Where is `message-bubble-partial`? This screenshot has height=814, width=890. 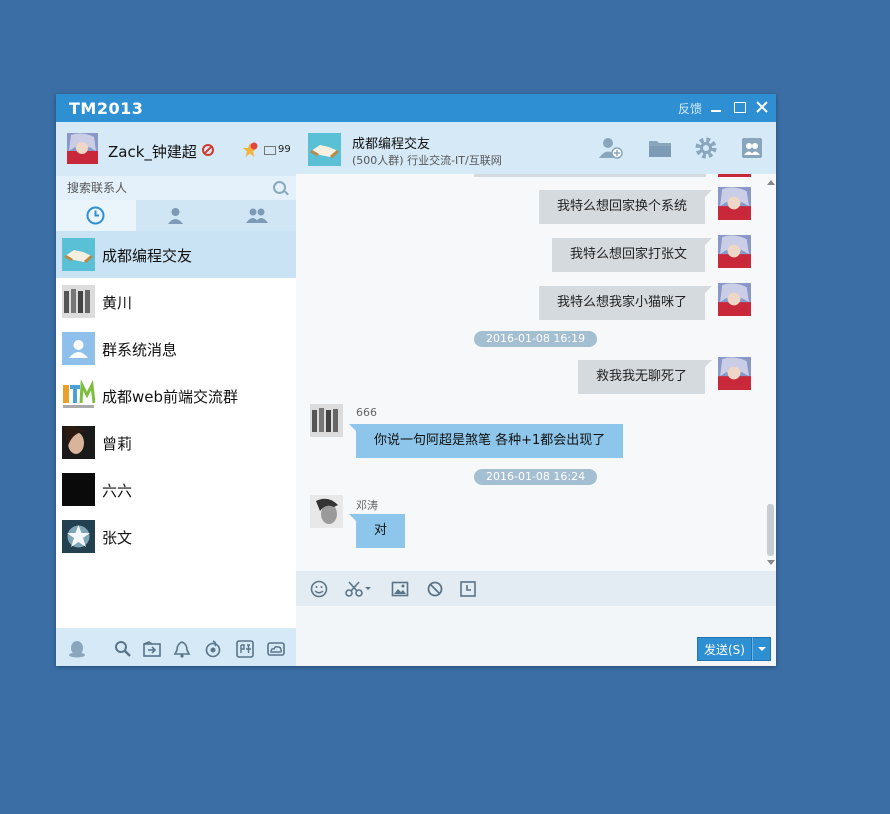 message-bubble-partial is located at coordinates (590, 175).